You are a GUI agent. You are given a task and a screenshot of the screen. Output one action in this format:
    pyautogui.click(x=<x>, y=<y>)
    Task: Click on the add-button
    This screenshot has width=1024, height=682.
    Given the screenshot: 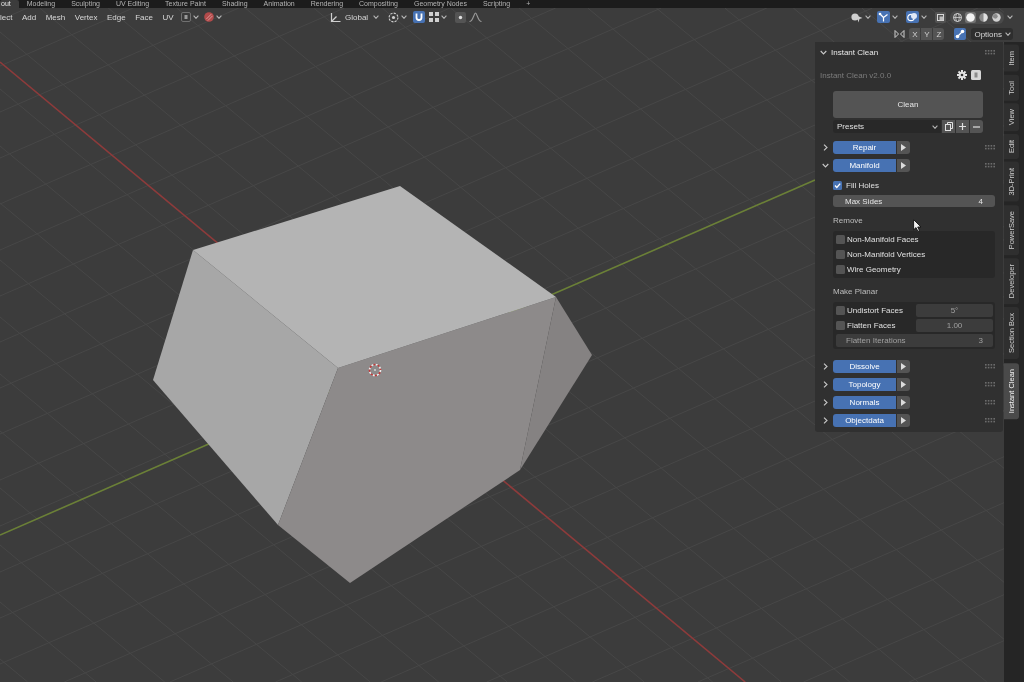 What is the action you would take?
    pyautogui.click(x=962, y=126)
    